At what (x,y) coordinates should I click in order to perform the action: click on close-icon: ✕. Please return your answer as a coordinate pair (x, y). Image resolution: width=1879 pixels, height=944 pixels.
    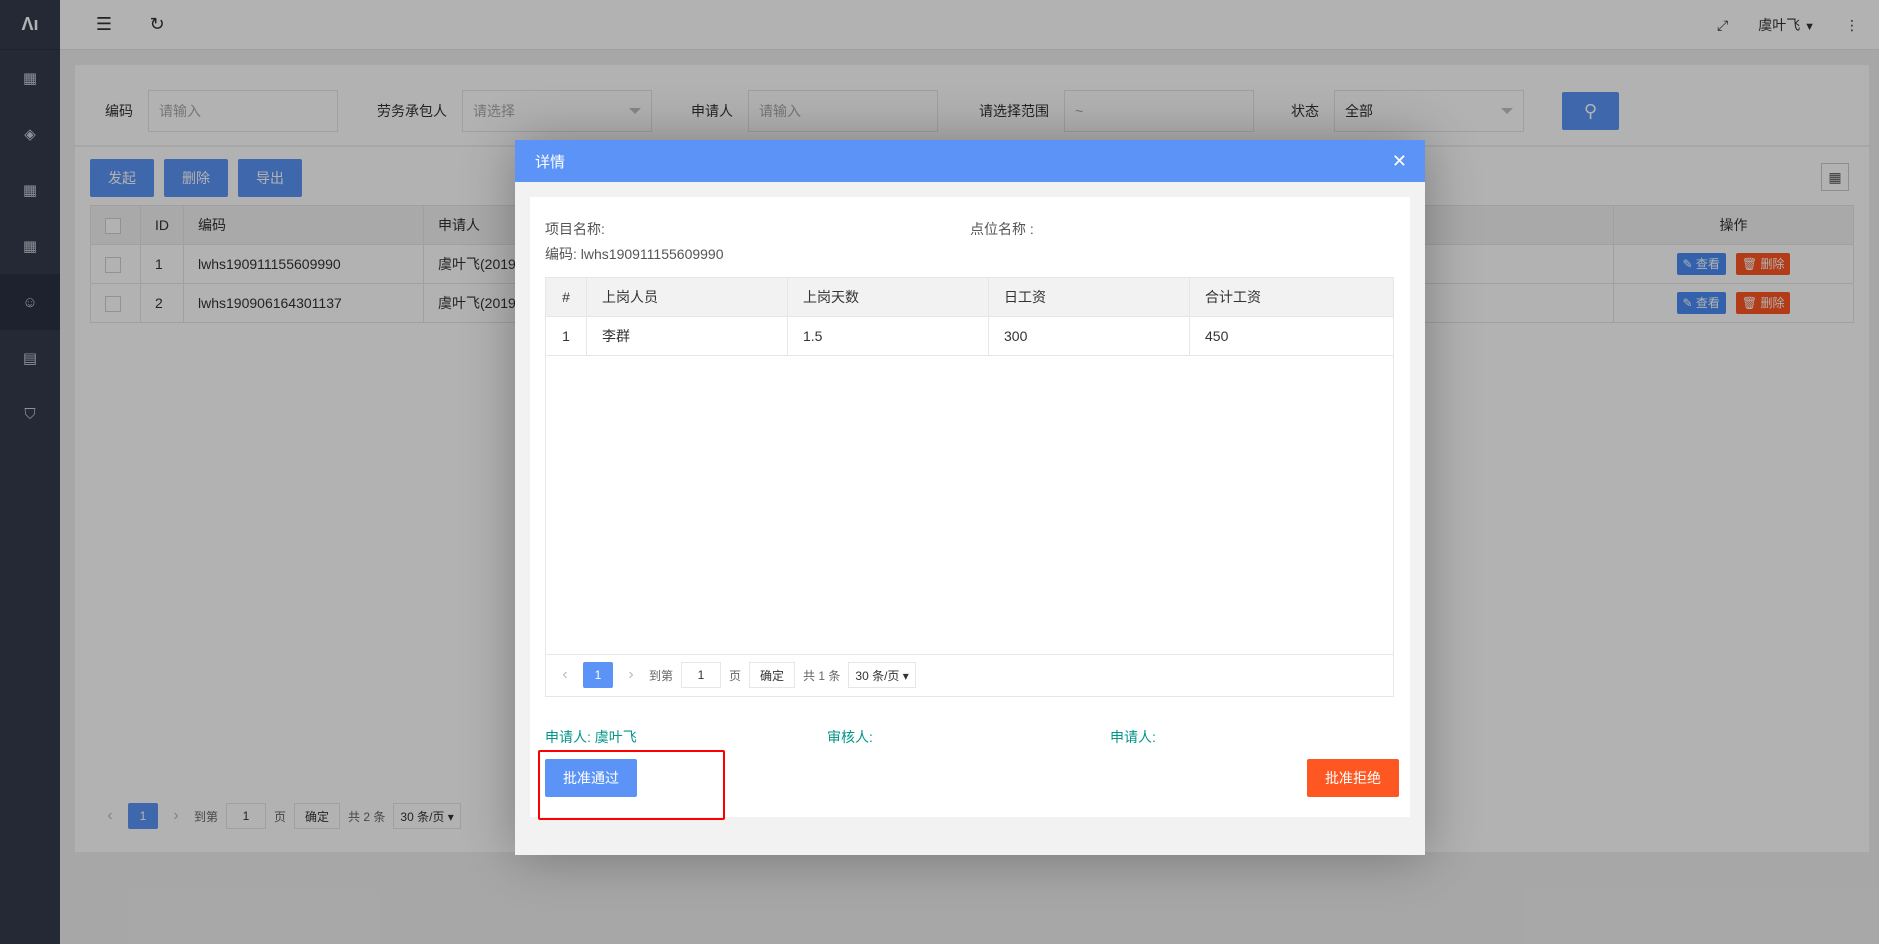
    Looking at the image, I should click on (1399, 161).